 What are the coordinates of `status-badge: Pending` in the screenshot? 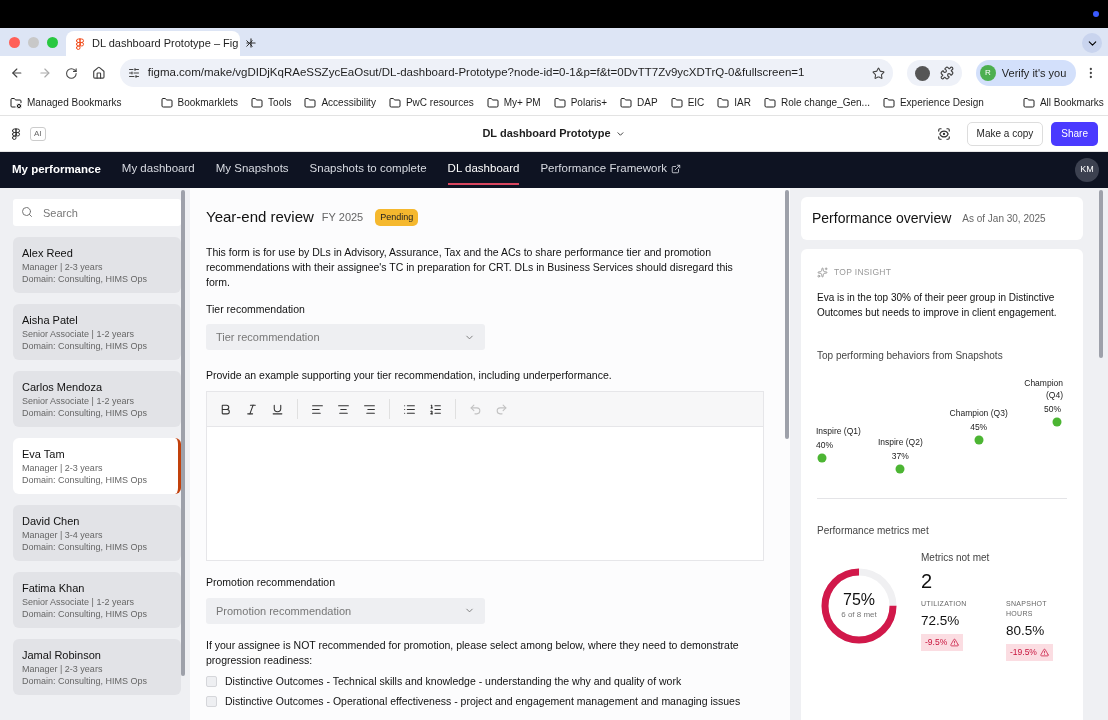 It's located at (397, 217).